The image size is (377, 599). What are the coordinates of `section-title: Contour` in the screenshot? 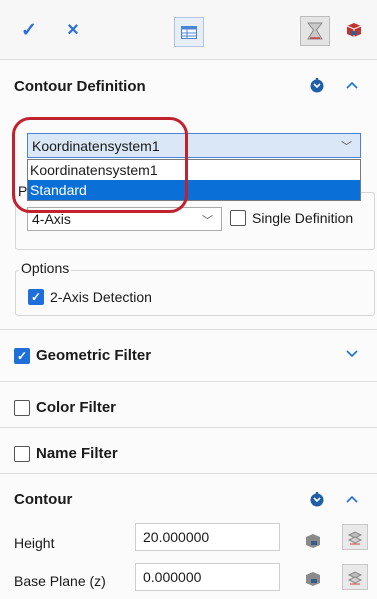 It's located at (43, 499).